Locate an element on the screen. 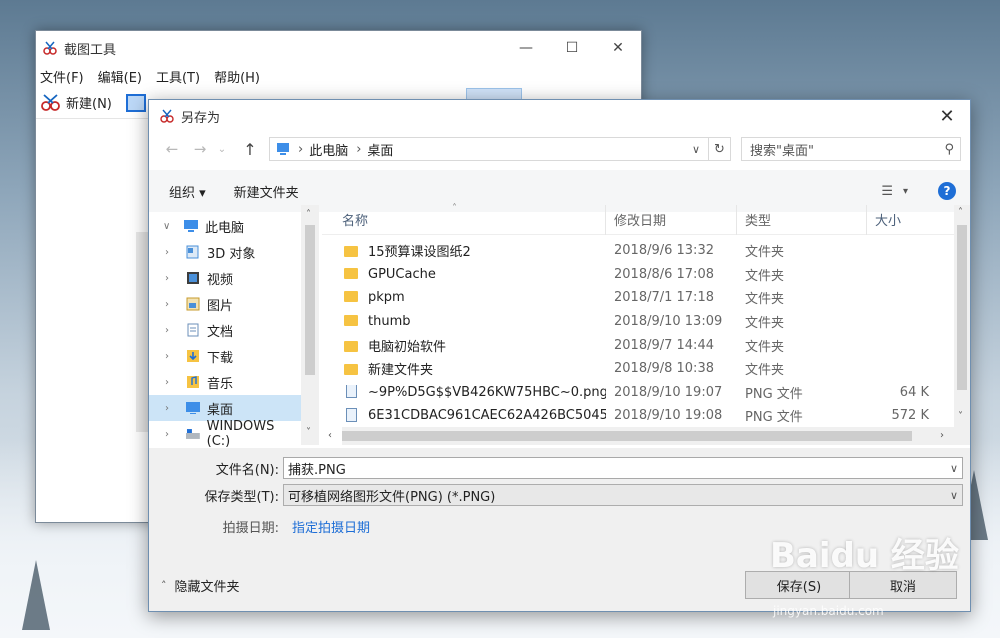 The width and height of the screenshot is (1000, 638). file-name-text: ~9P%D5G$$VB426KW75HBC~0.png is located at coordinates (487, 392).